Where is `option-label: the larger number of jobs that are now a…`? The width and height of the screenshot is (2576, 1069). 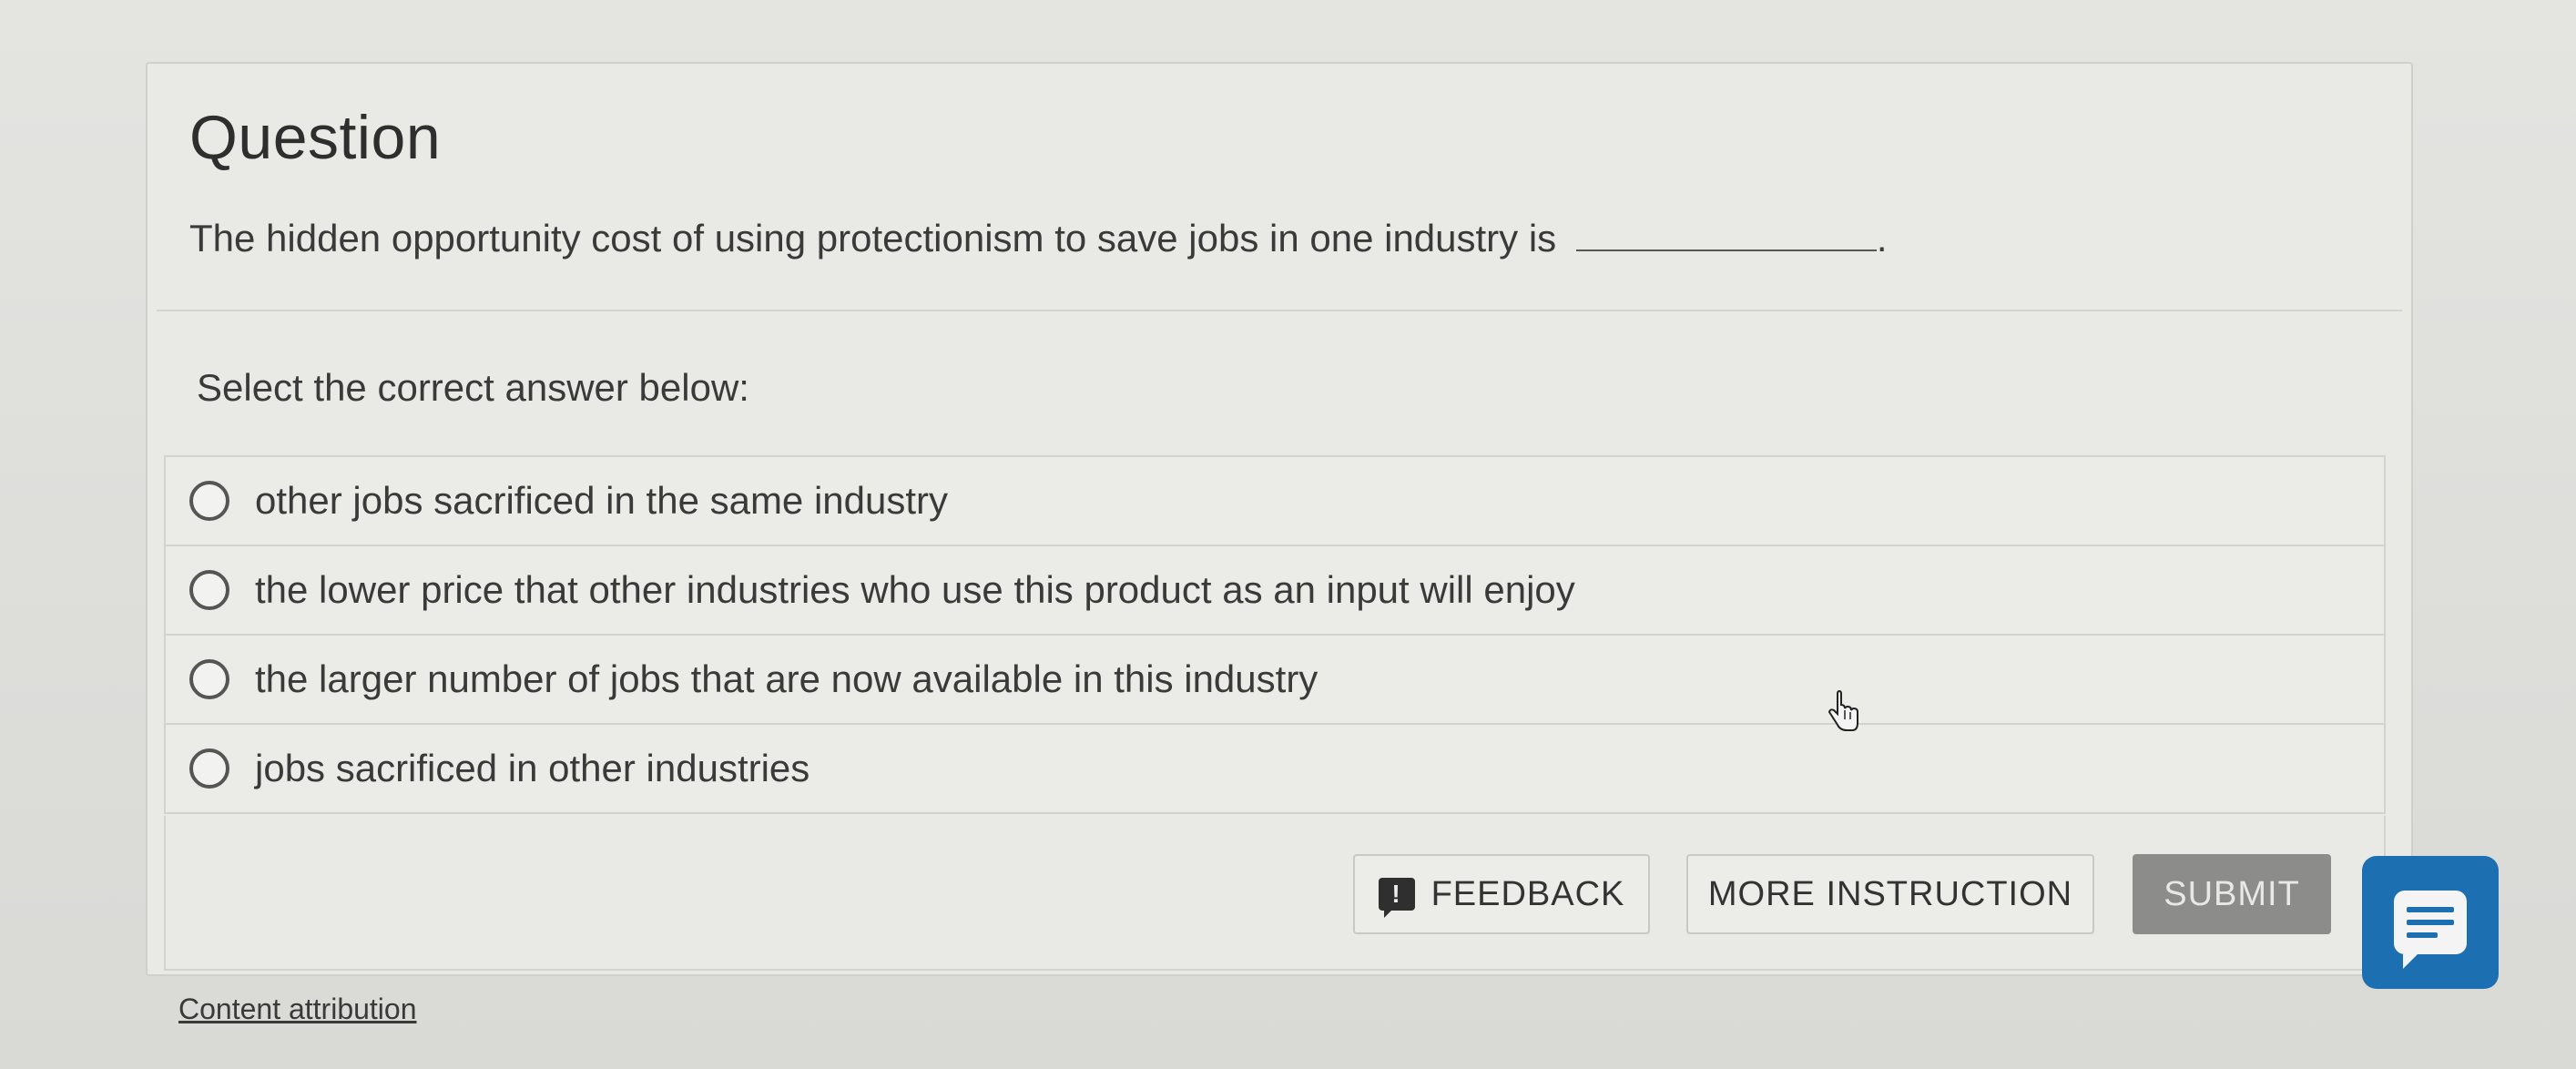
option-label: the larger number of jobs that are now a… is located at coordinates (787, 678).